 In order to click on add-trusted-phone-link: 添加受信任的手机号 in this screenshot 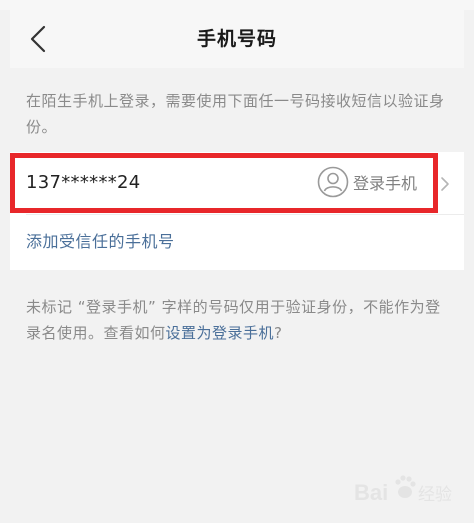, I will do `click(100, 242)`.